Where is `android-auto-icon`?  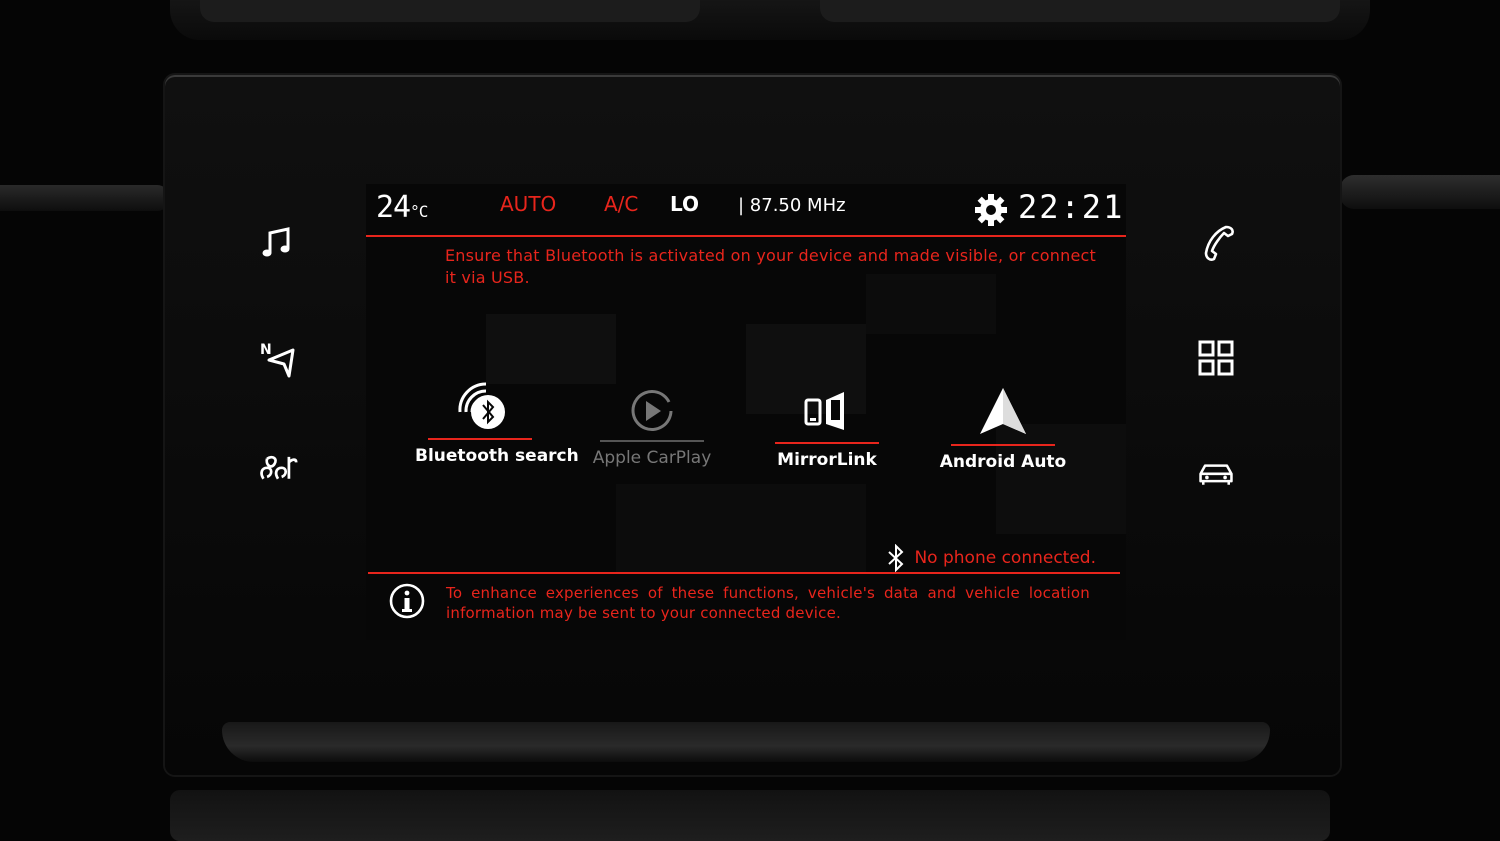
android-auto-icon is located at coordinates (1003, 407).